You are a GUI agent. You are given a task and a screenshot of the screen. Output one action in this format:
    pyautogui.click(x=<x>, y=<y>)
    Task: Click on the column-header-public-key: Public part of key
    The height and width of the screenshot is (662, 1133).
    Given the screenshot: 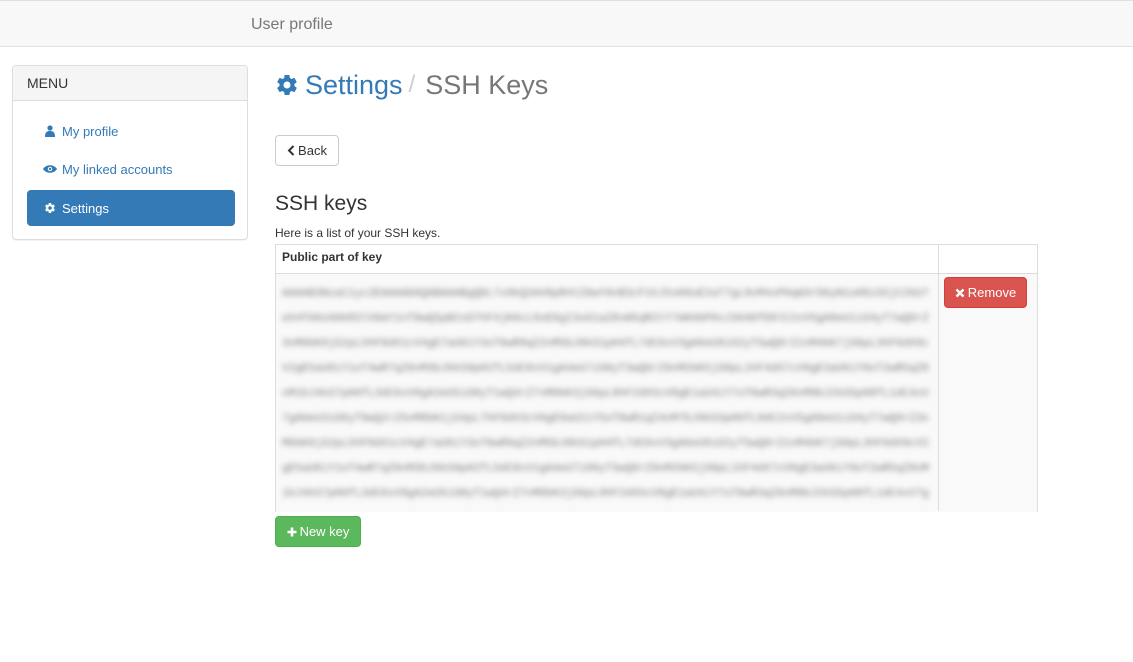 What is the action you would take?
    pyautogui.click(x=332, y=257)
    